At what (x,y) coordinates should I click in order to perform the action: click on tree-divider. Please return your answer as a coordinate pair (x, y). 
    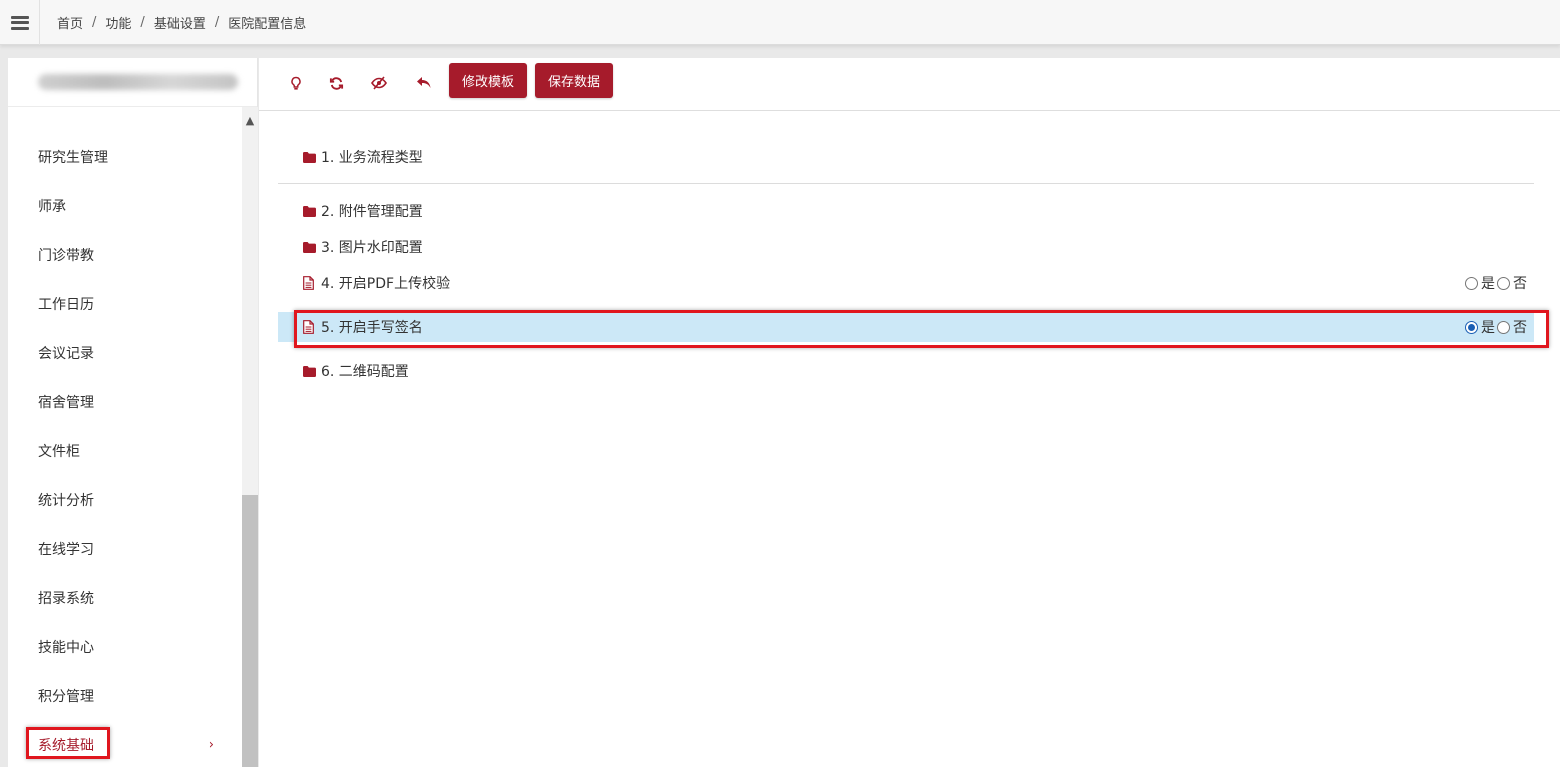
    Looking at the image, I should click on (906, 183).